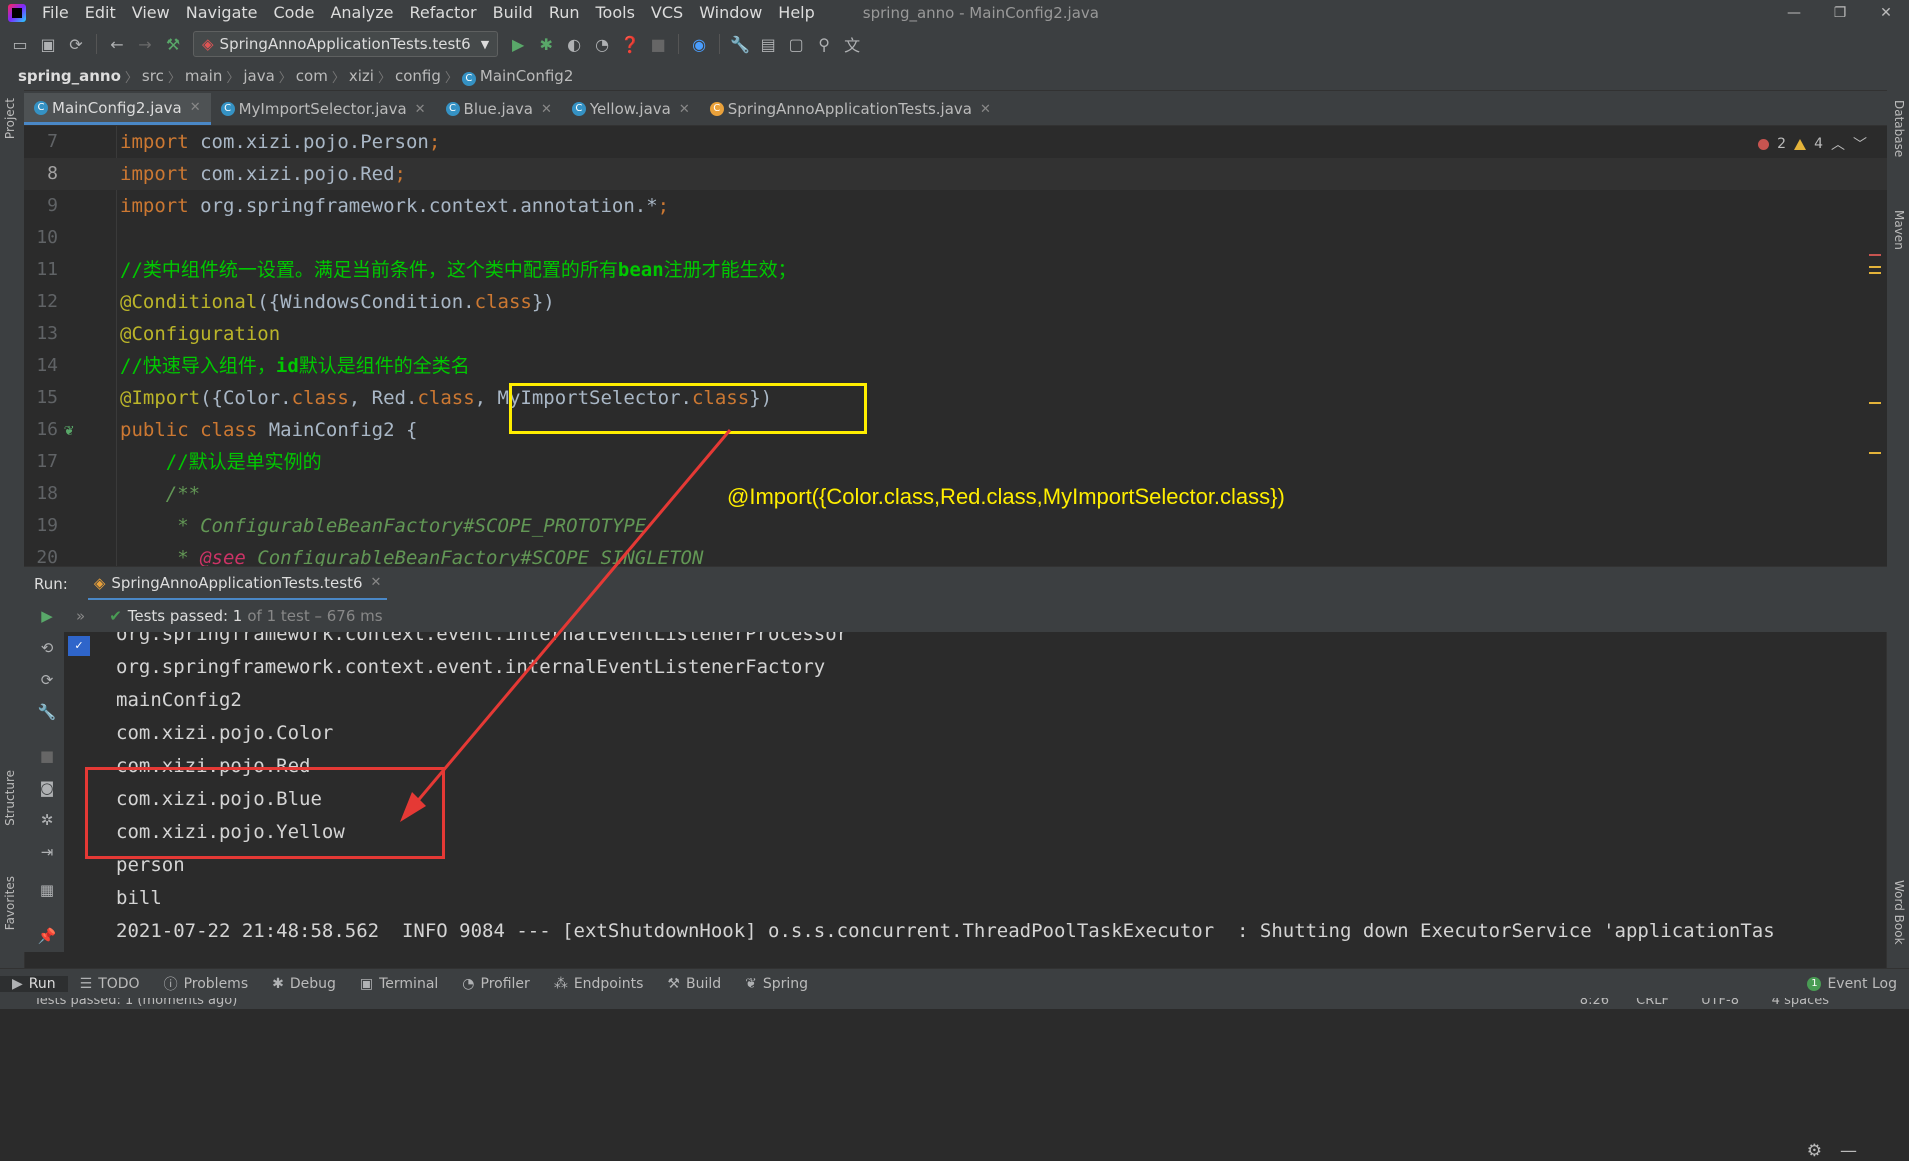 Image resolution: width=1909 pixels, height=1161 pixels. I want to click on tab-blue: C Blue.java ✕, so click(499, 109).